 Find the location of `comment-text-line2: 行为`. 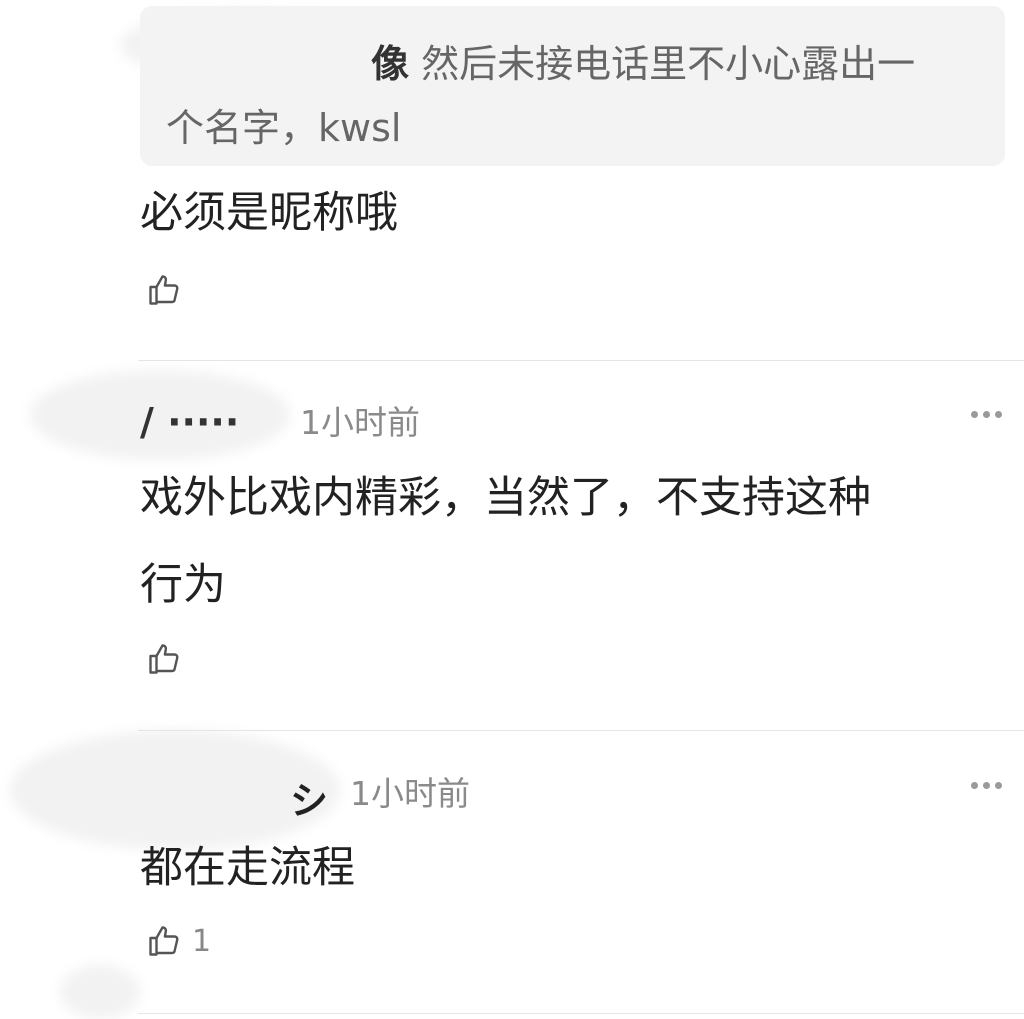

comment-text-line2: 行为 is located at coordinates (183, 585).